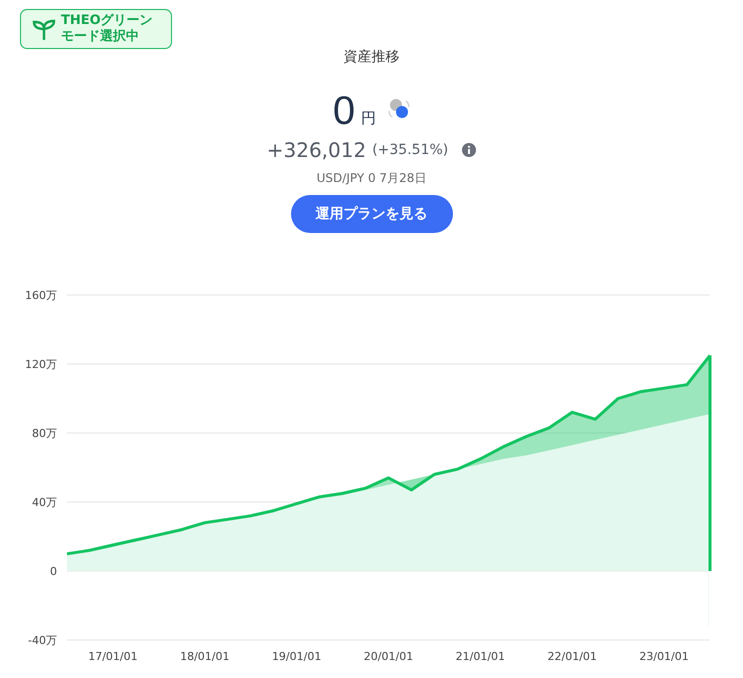 The image size is (743, 678). I want to click on currency-switch-icon, so click(399, 109).